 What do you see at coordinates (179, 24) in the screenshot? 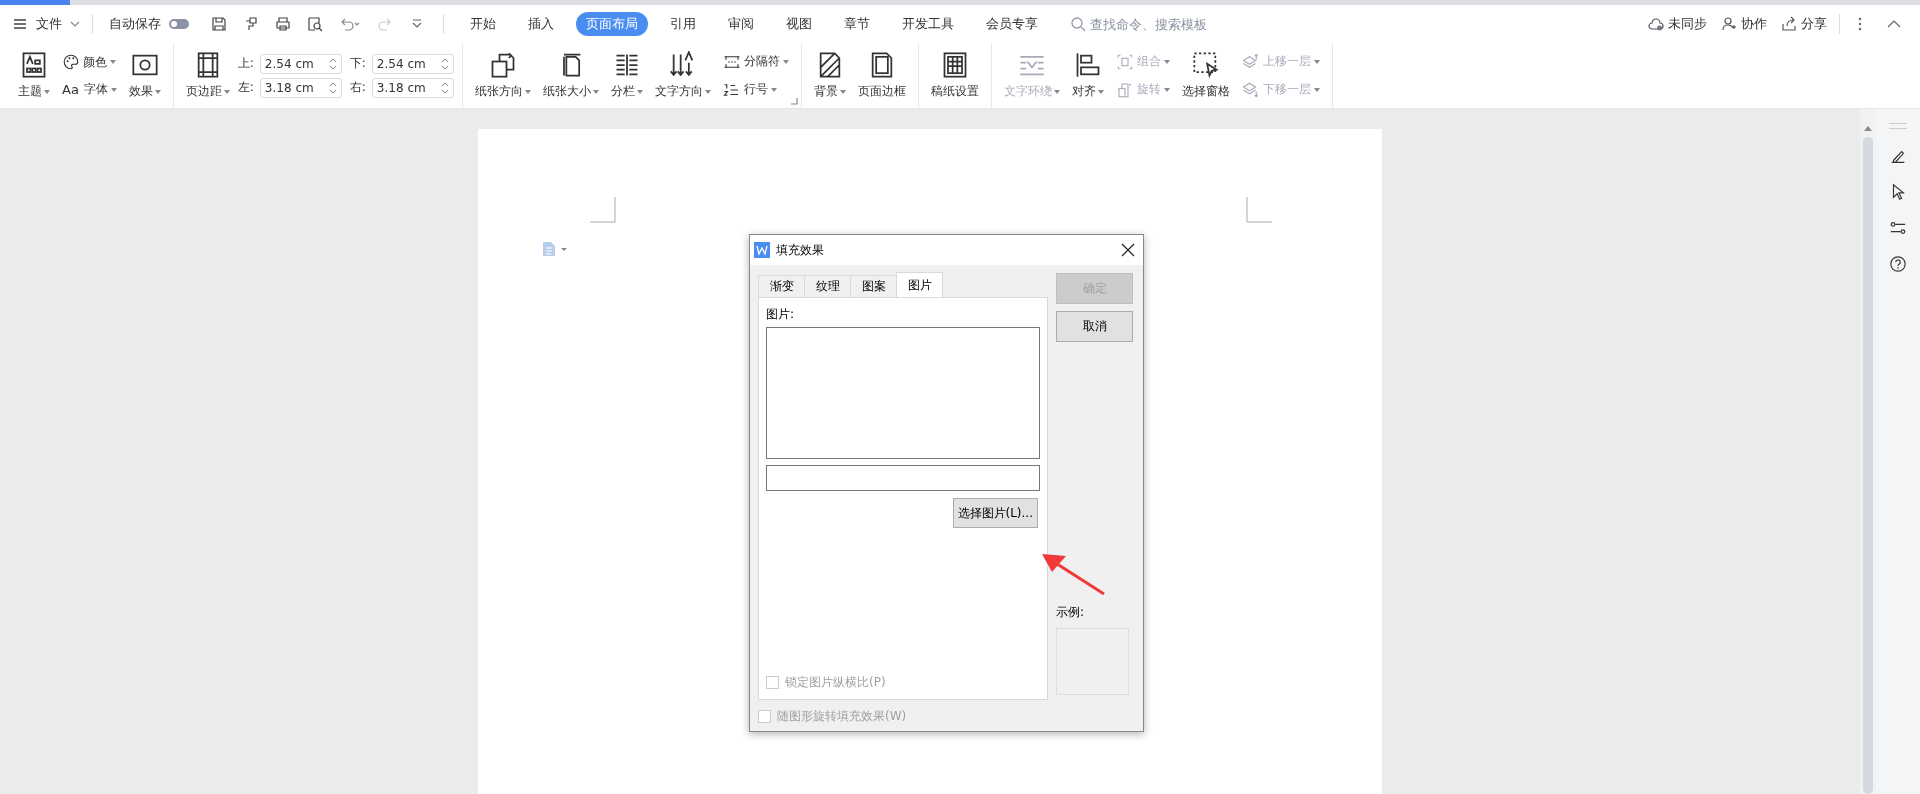
I see `autosave-toggle` at bounding box center [179, 24].